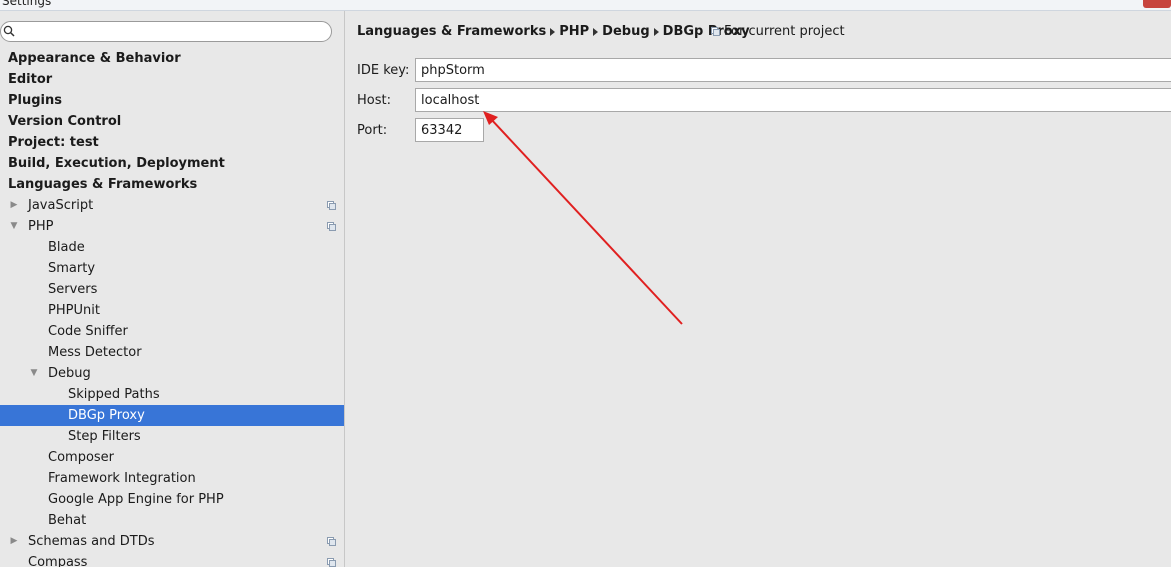 Image resolution: width=1171 pixels, height=567 pixels. What do you see at coordinates (136, 499) in the screenshot?
I see `sidebar-item-label: Google App Engine for PHP` at bounding box center [136, 499].